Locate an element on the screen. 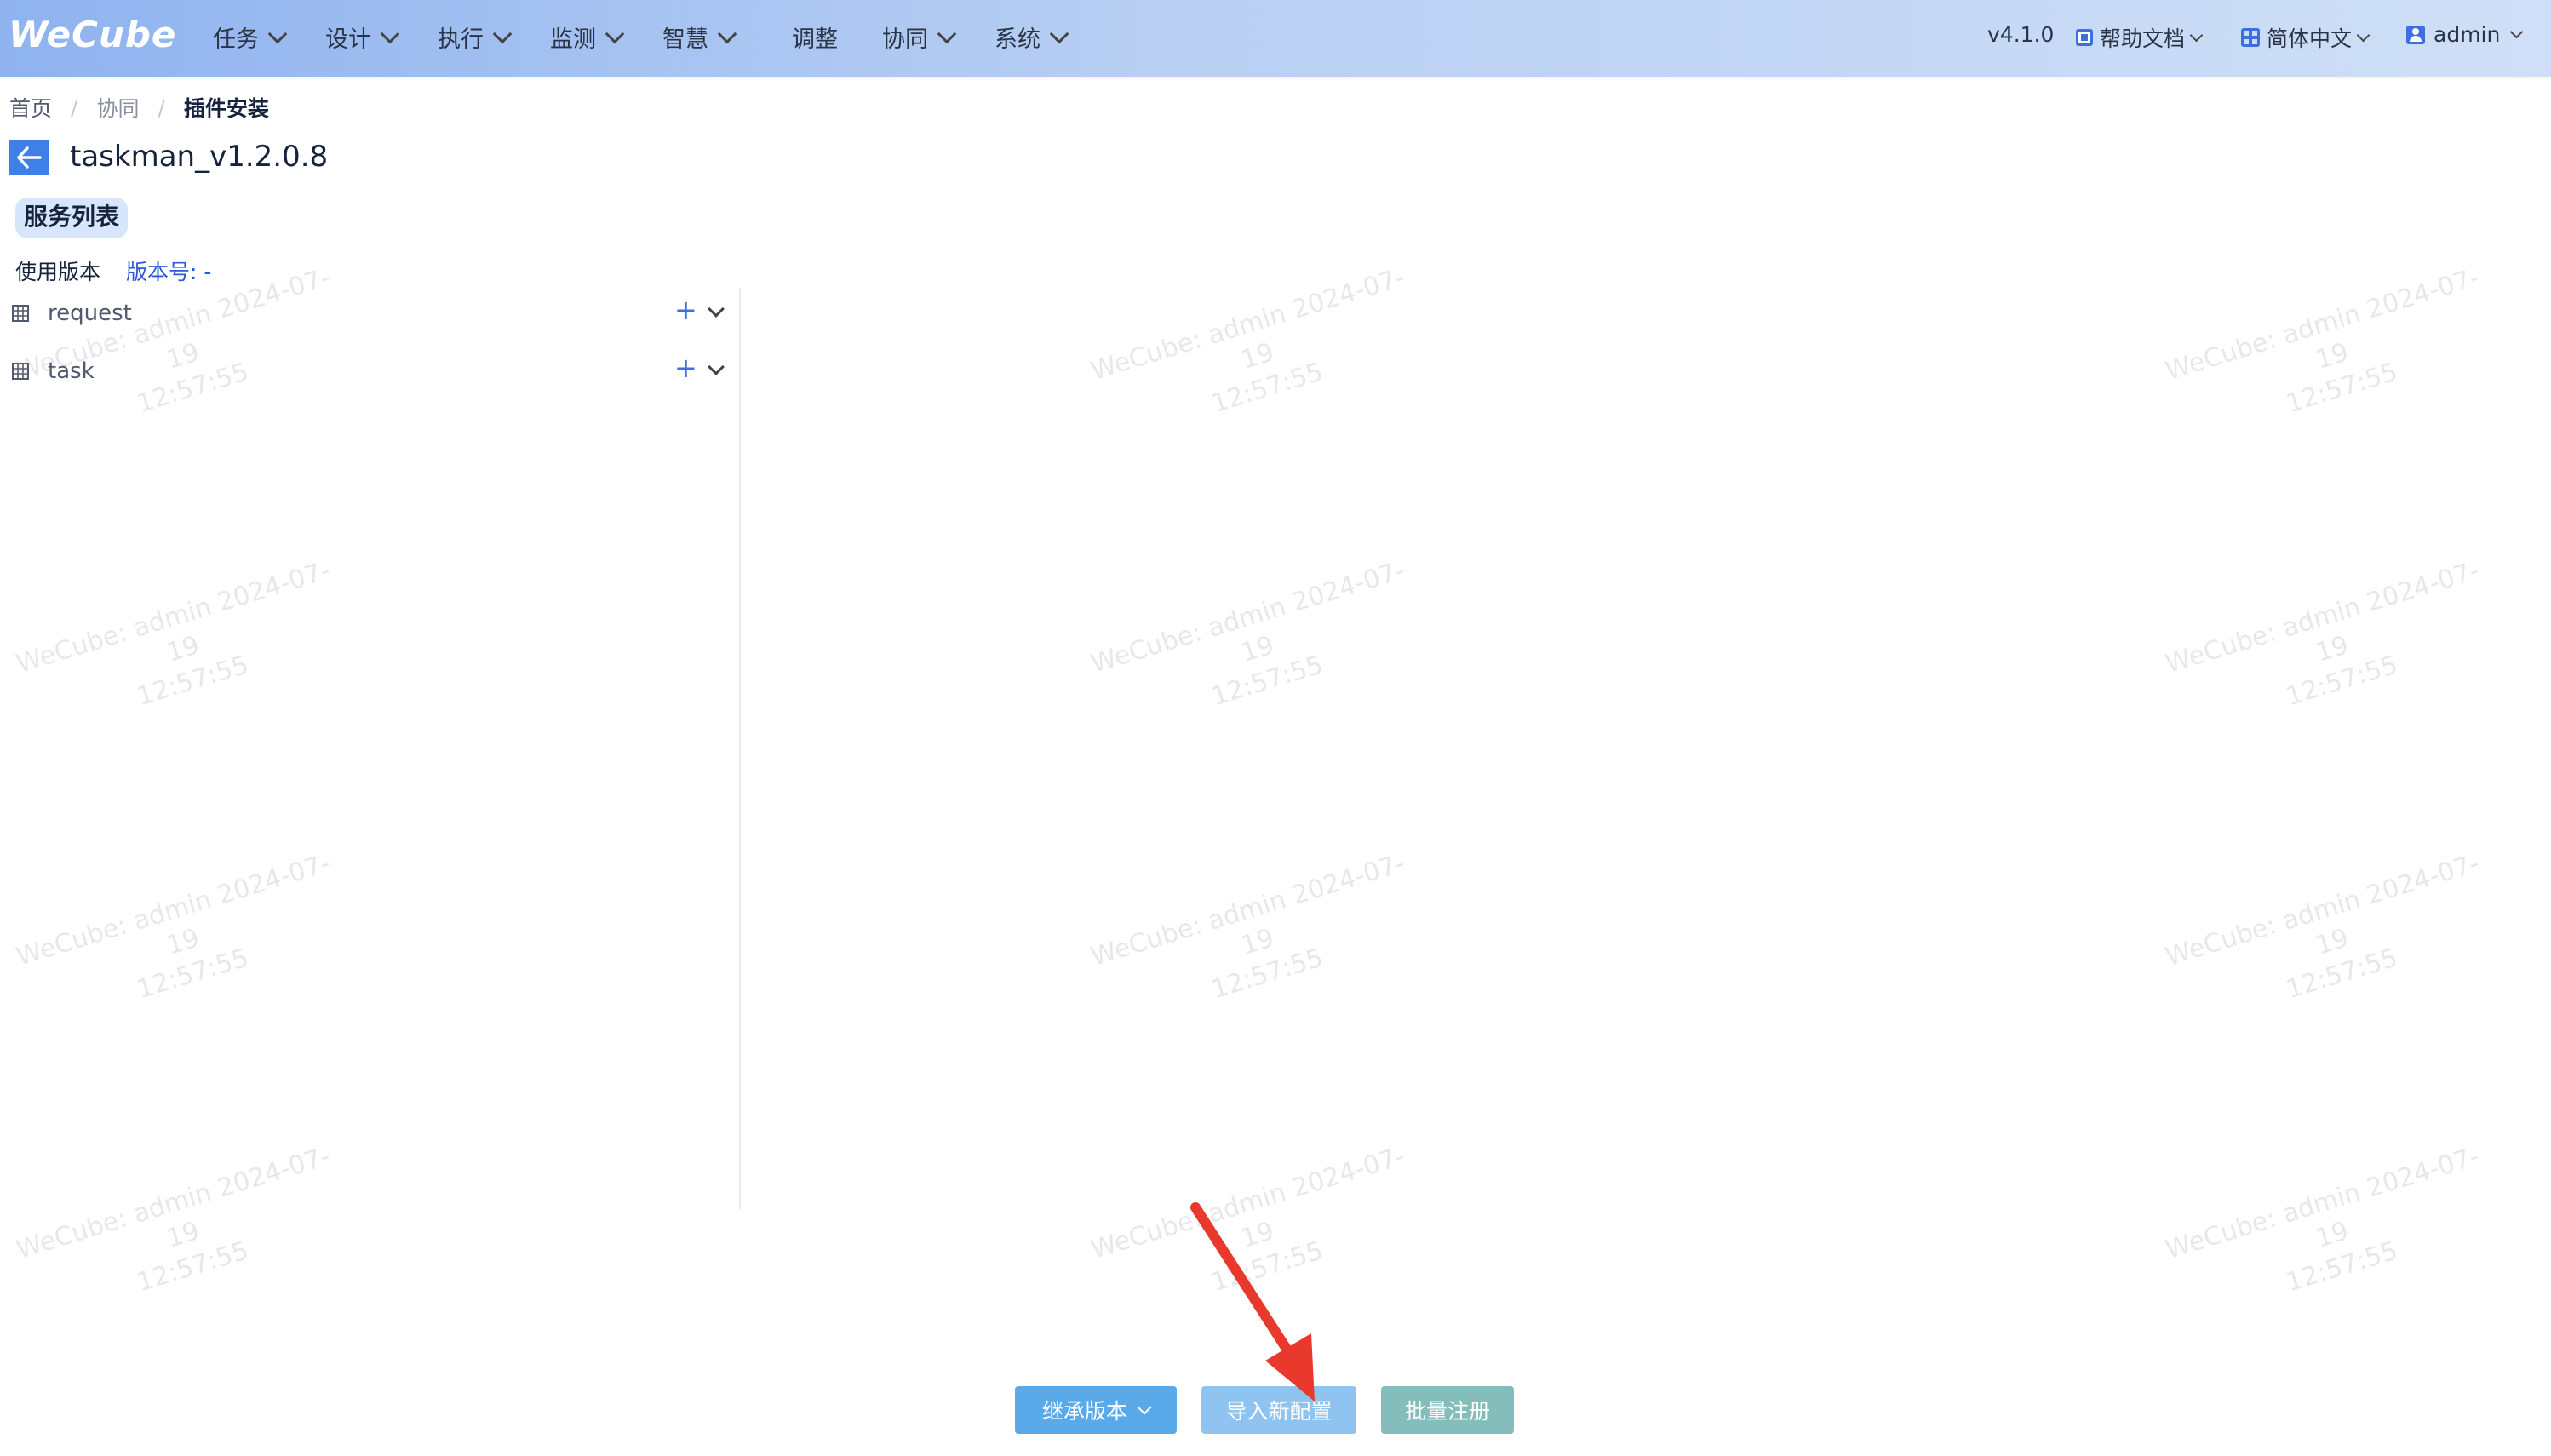 This screenshot has height=1456, width=2551. version-row: 使用版本 版本号: - is located at coordinates (113, 271).